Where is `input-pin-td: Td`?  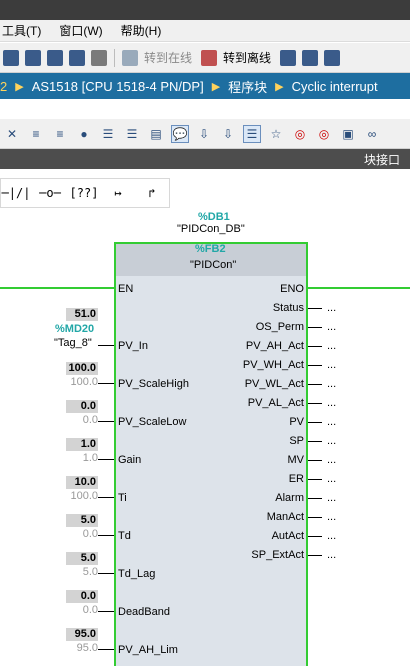 input-pin-td: Td is located at coordinates (124, 536).